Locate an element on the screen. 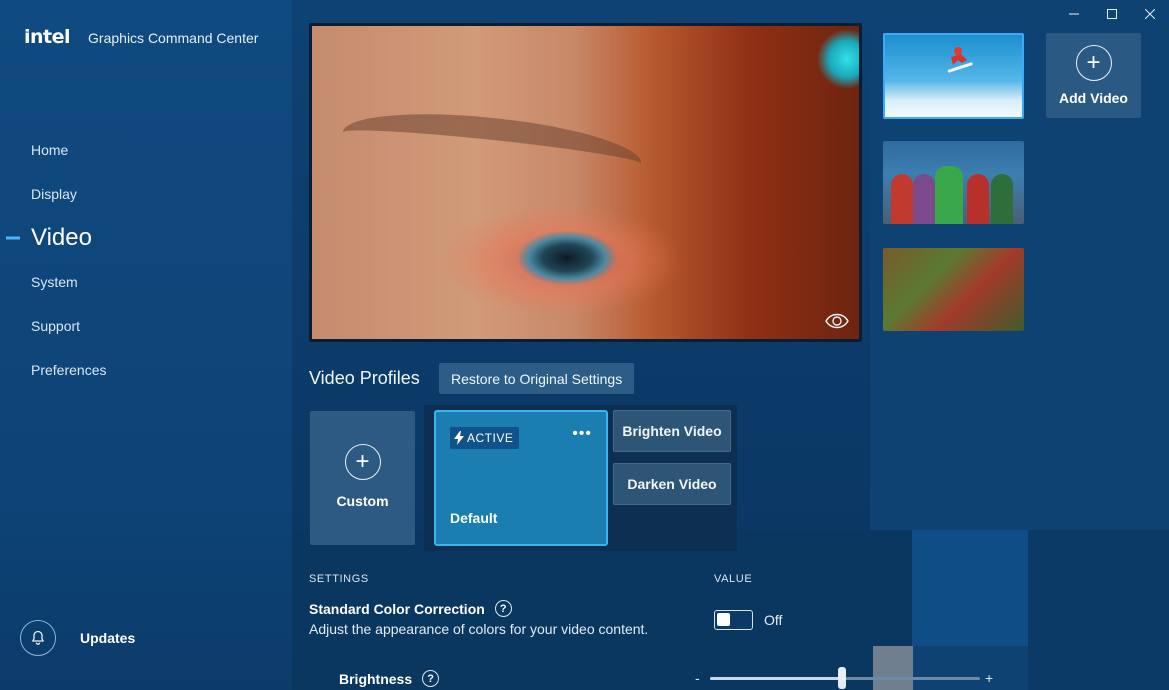 This screenshot has height=690, width=1169. default-profile-label: Default is located at coordinates (474, 518).